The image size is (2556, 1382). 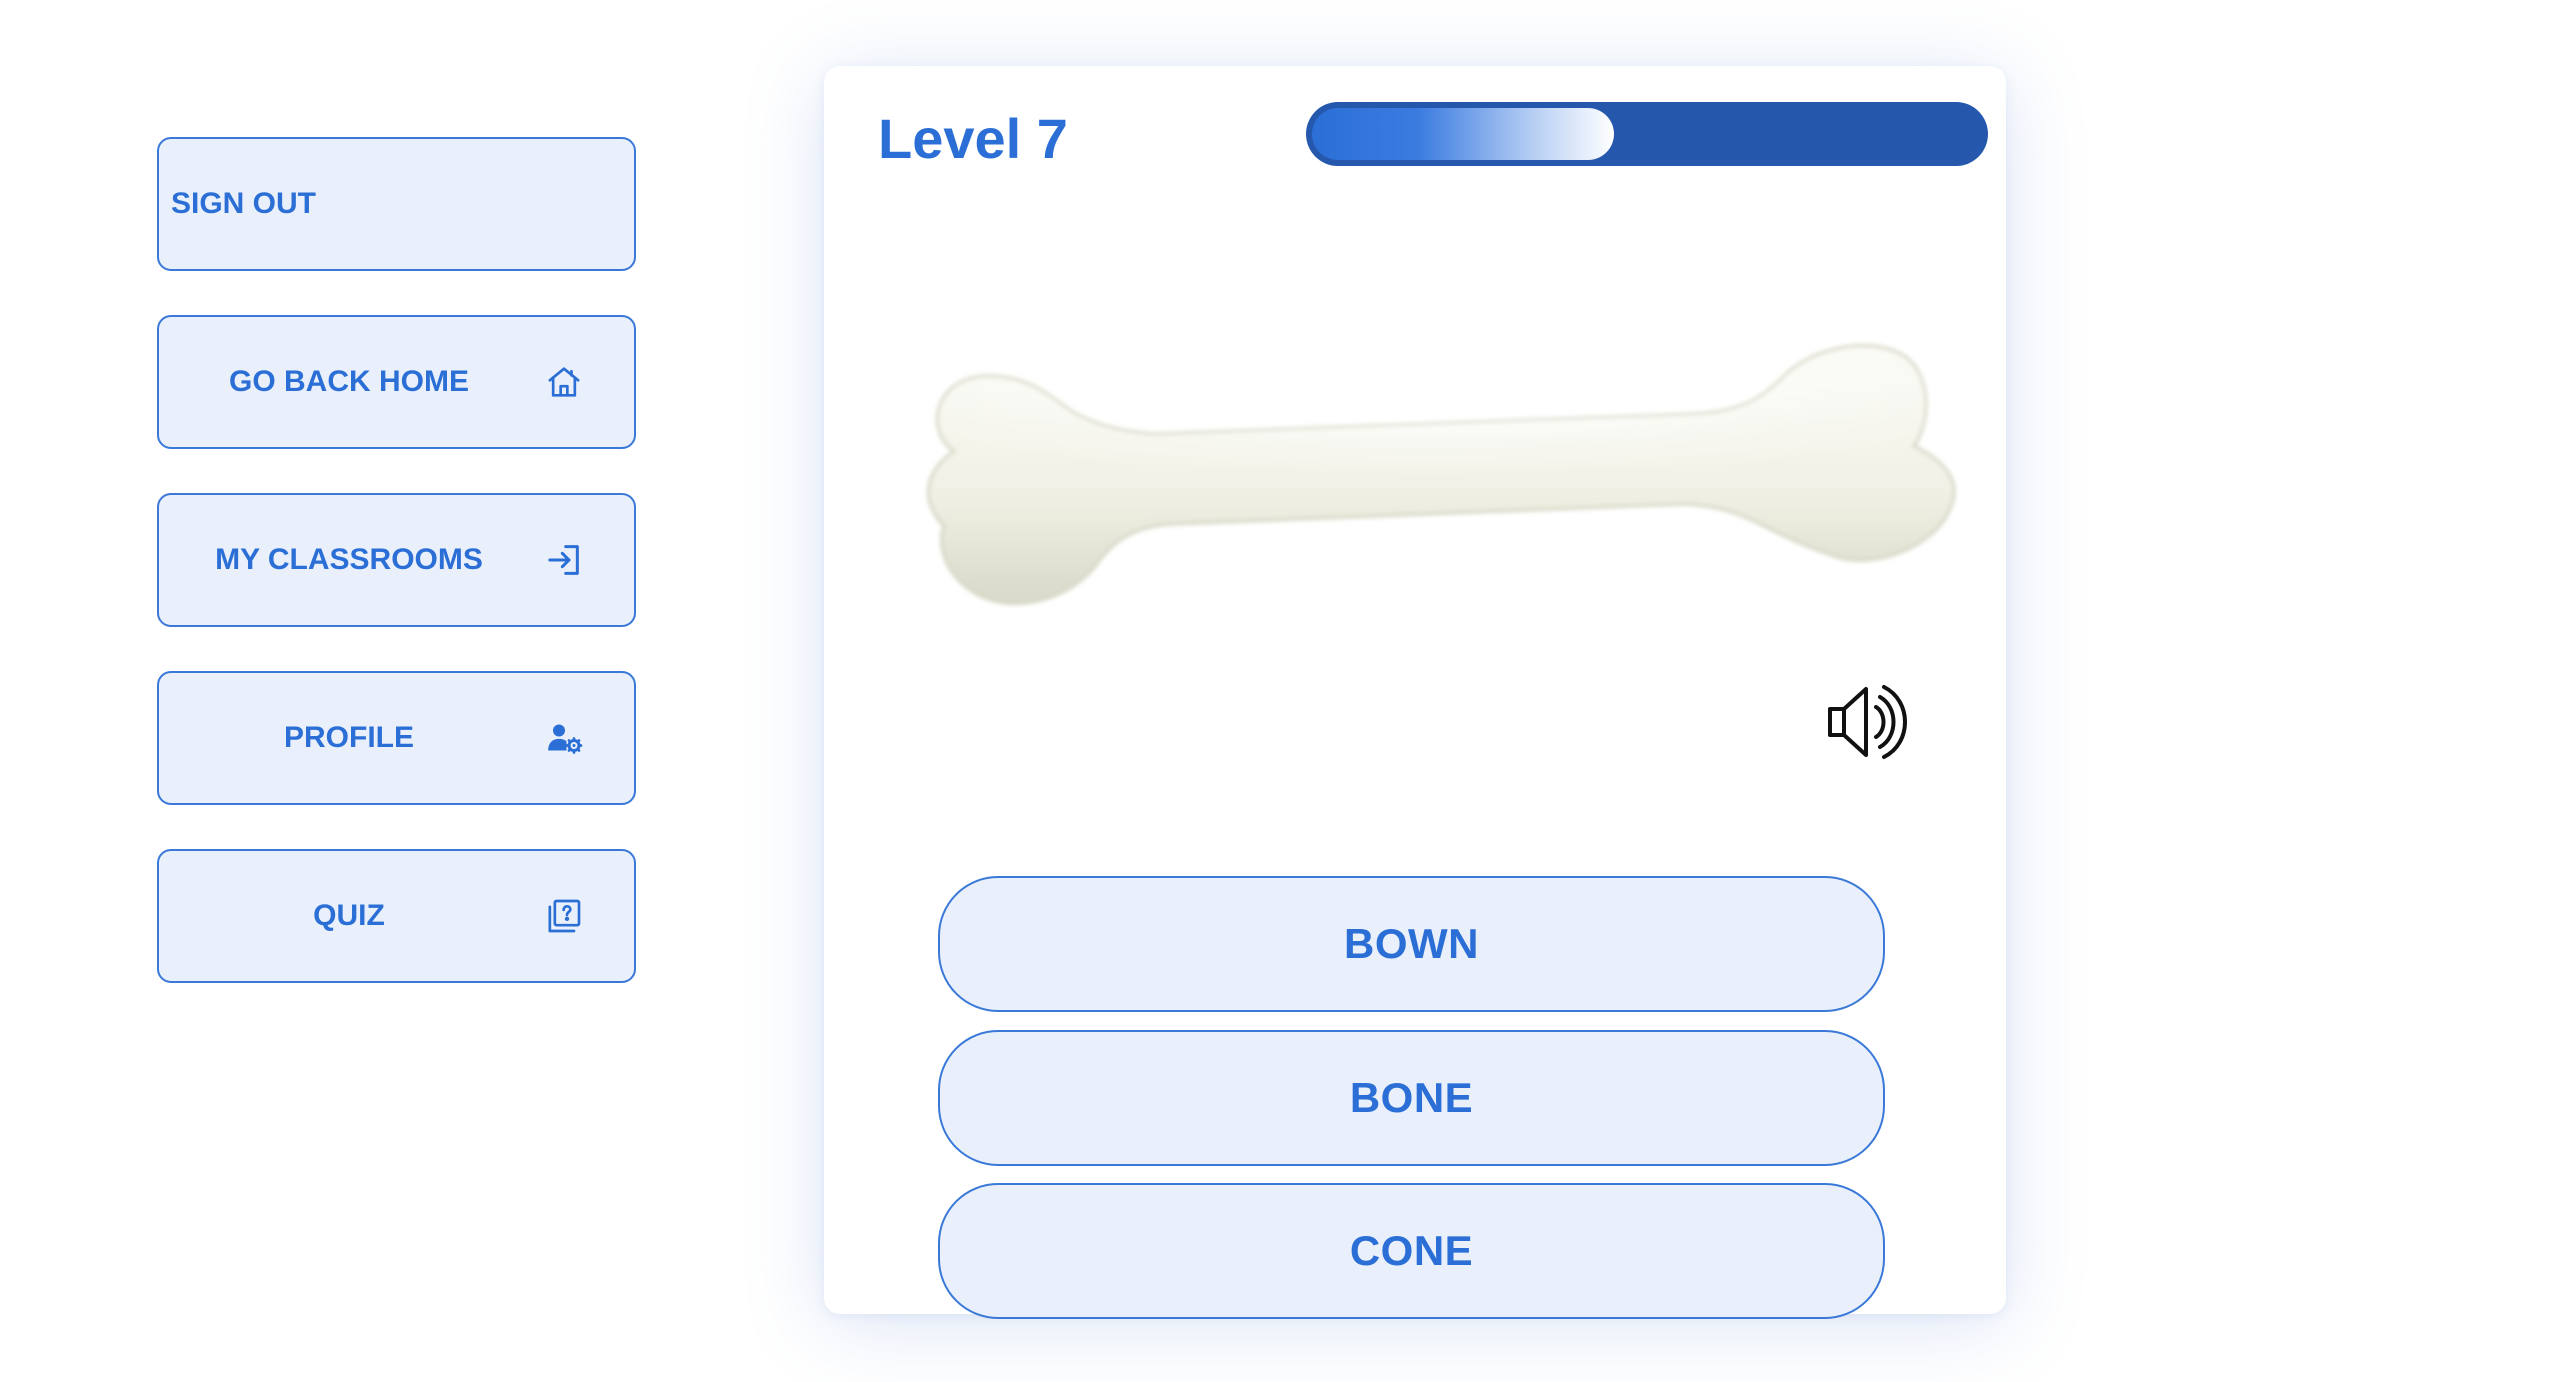 What do you see at coordinates (1439, 496) in the screenshot?
I see `bone-image` at bounding box center [1439, 496].